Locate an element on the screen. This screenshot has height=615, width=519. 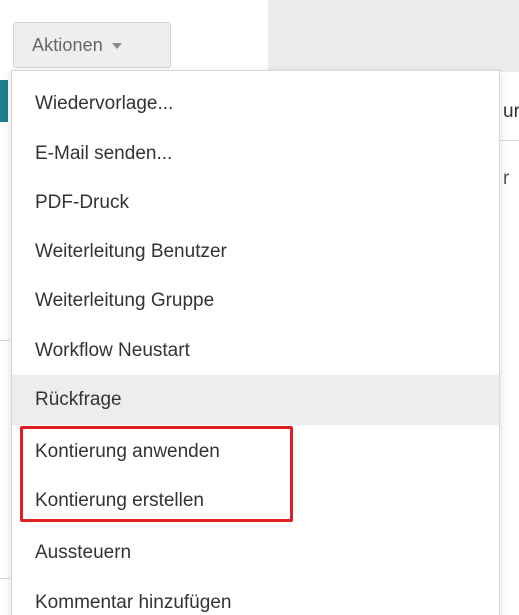
content-divider is located at coordinates (509, 140).